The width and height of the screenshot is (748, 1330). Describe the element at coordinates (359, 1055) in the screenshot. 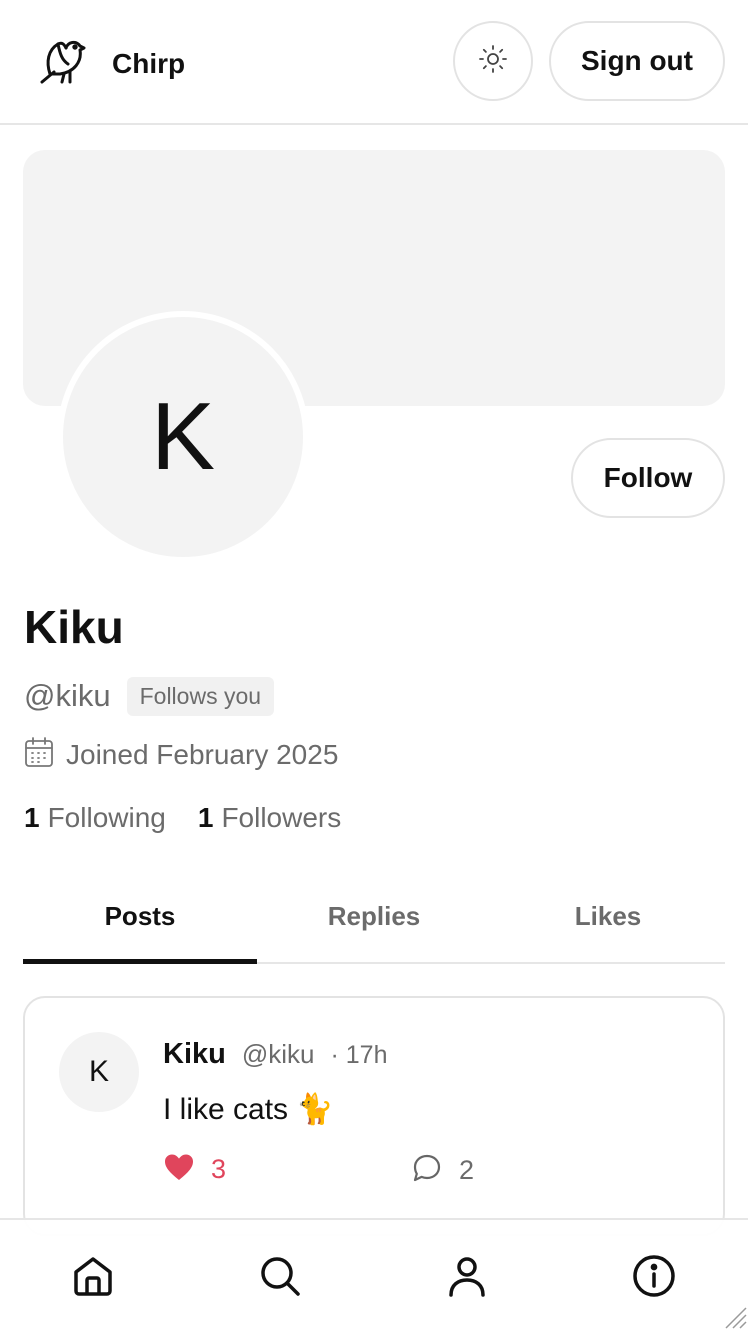

I see `post-timestamp: · 17h` at that location.